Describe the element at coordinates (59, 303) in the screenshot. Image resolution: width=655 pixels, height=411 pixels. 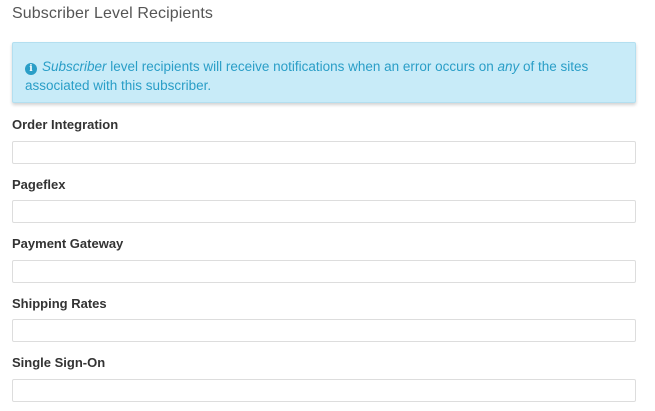
I see `shipping-rates-label: Shipping Rates` at that location.